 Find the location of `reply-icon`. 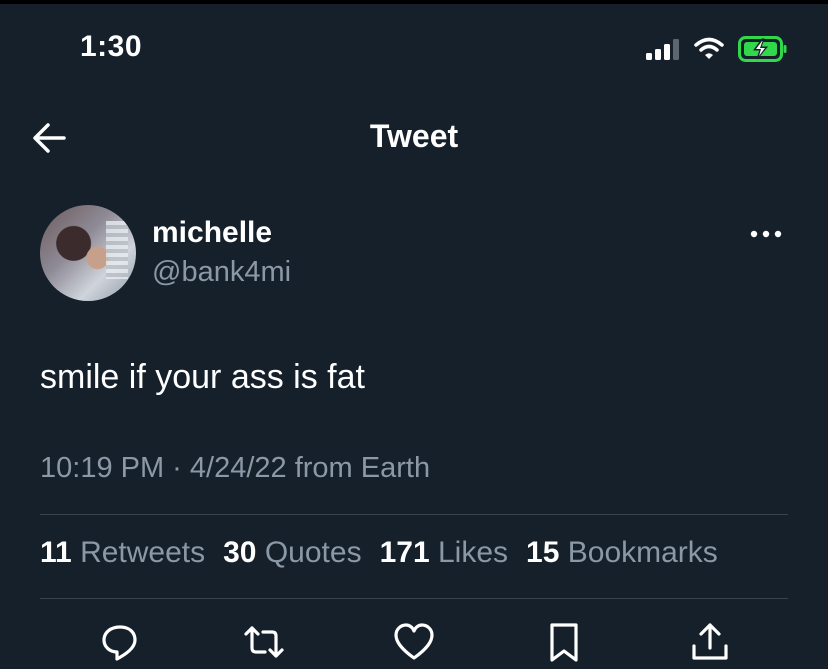

reply-icon is located at coordinates (119, 643).